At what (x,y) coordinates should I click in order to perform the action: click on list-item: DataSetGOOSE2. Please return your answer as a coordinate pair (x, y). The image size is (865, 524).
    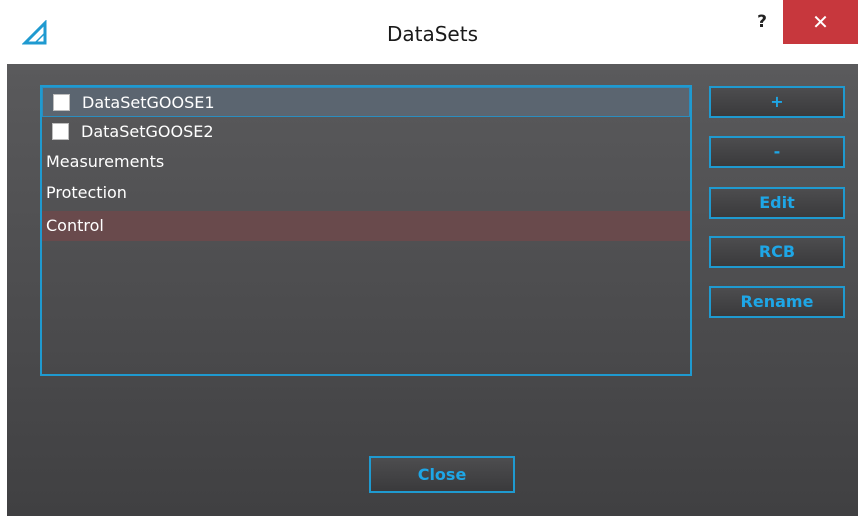
    Looking at the image, I should click on (366, 132).